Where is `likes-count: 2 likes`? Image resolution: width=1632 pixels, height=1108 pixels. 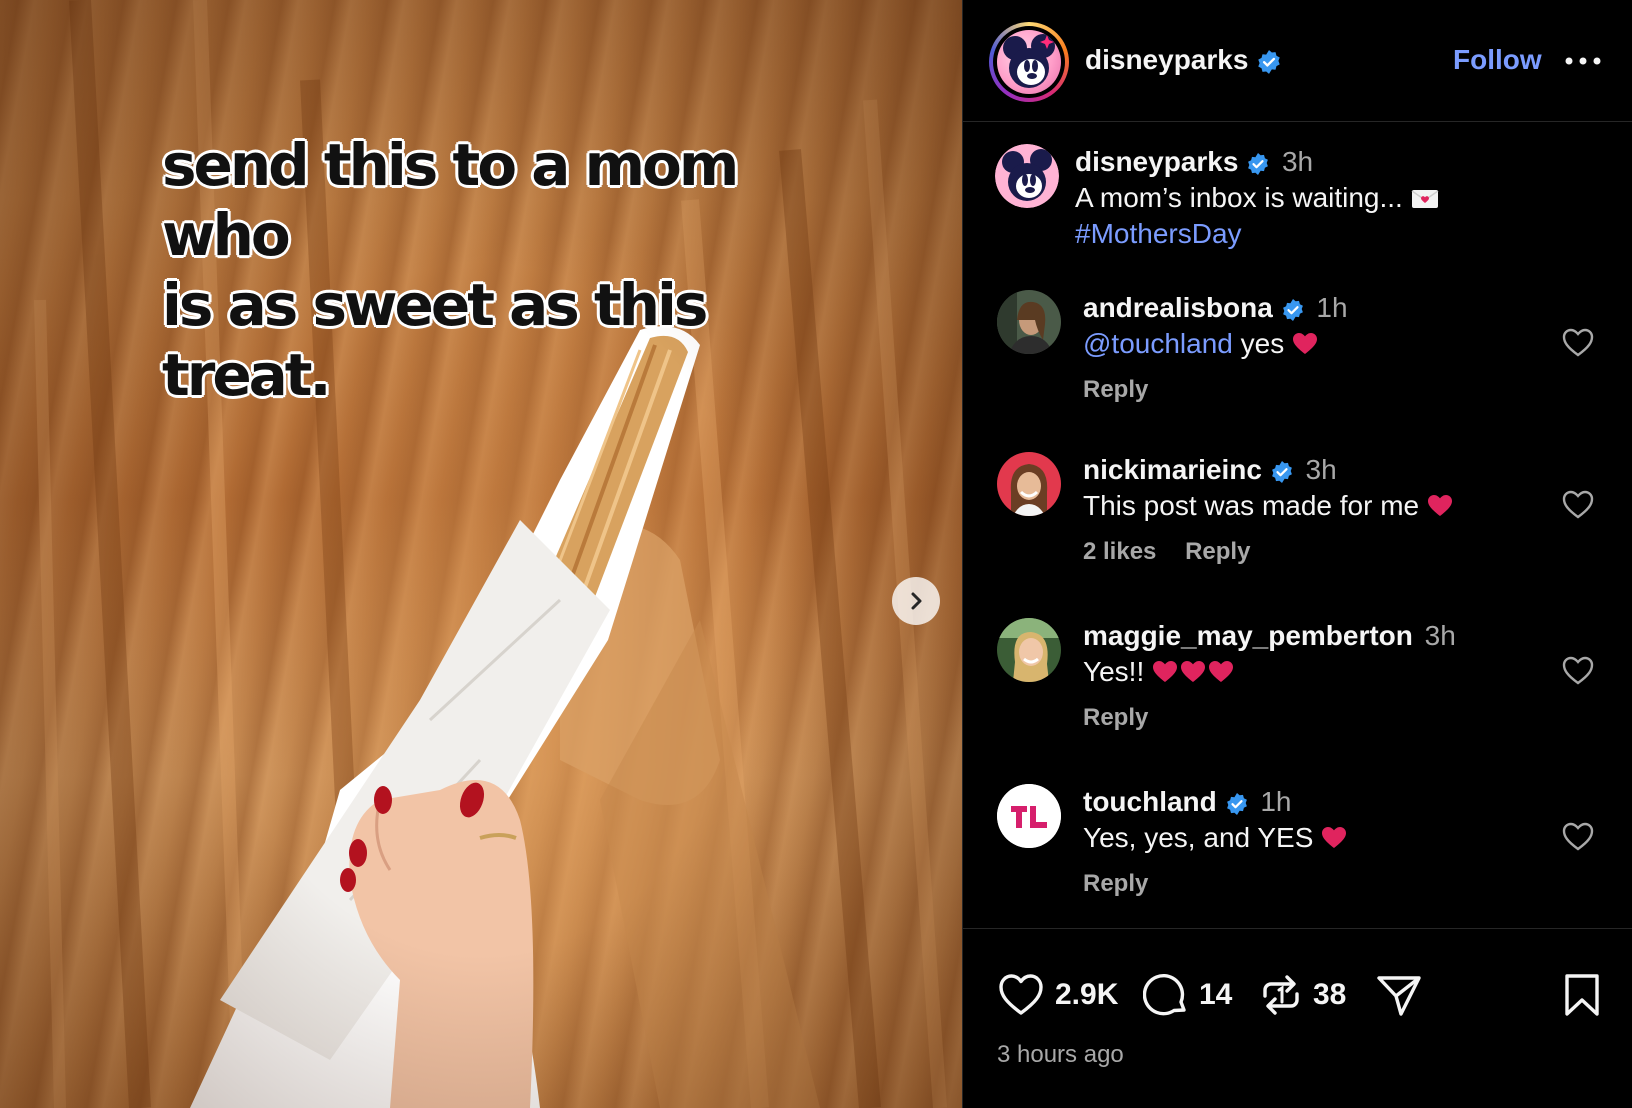 likes-count: 2 likes is located at coordinates (1119, 551).